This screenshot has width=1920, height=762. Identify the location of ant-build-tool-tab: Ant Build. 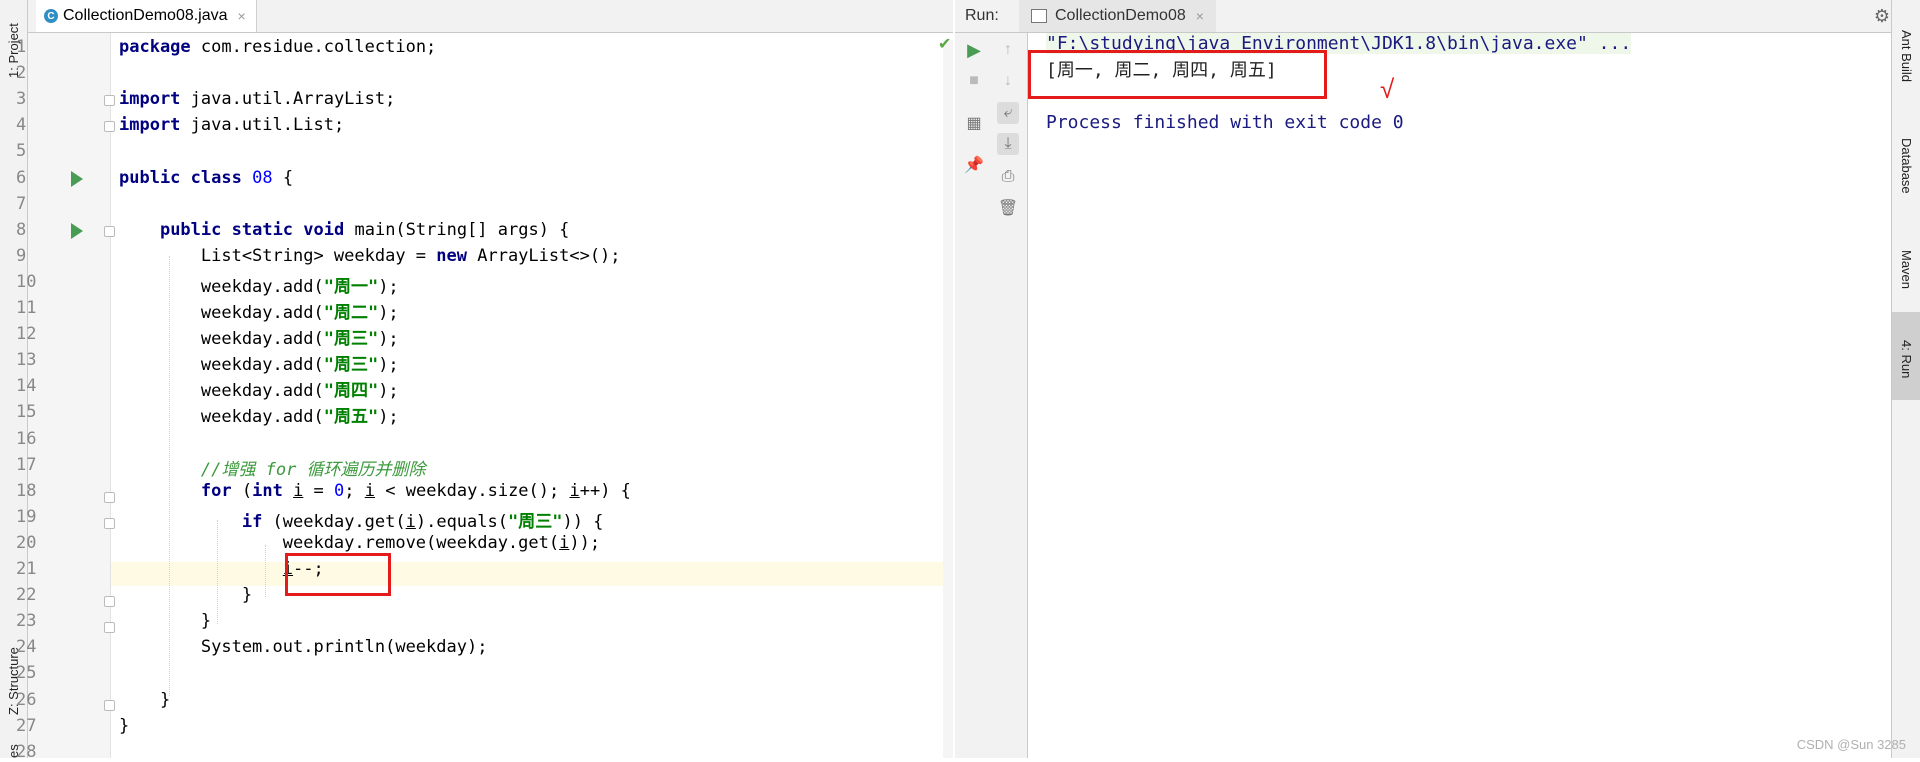
(1906, 56).